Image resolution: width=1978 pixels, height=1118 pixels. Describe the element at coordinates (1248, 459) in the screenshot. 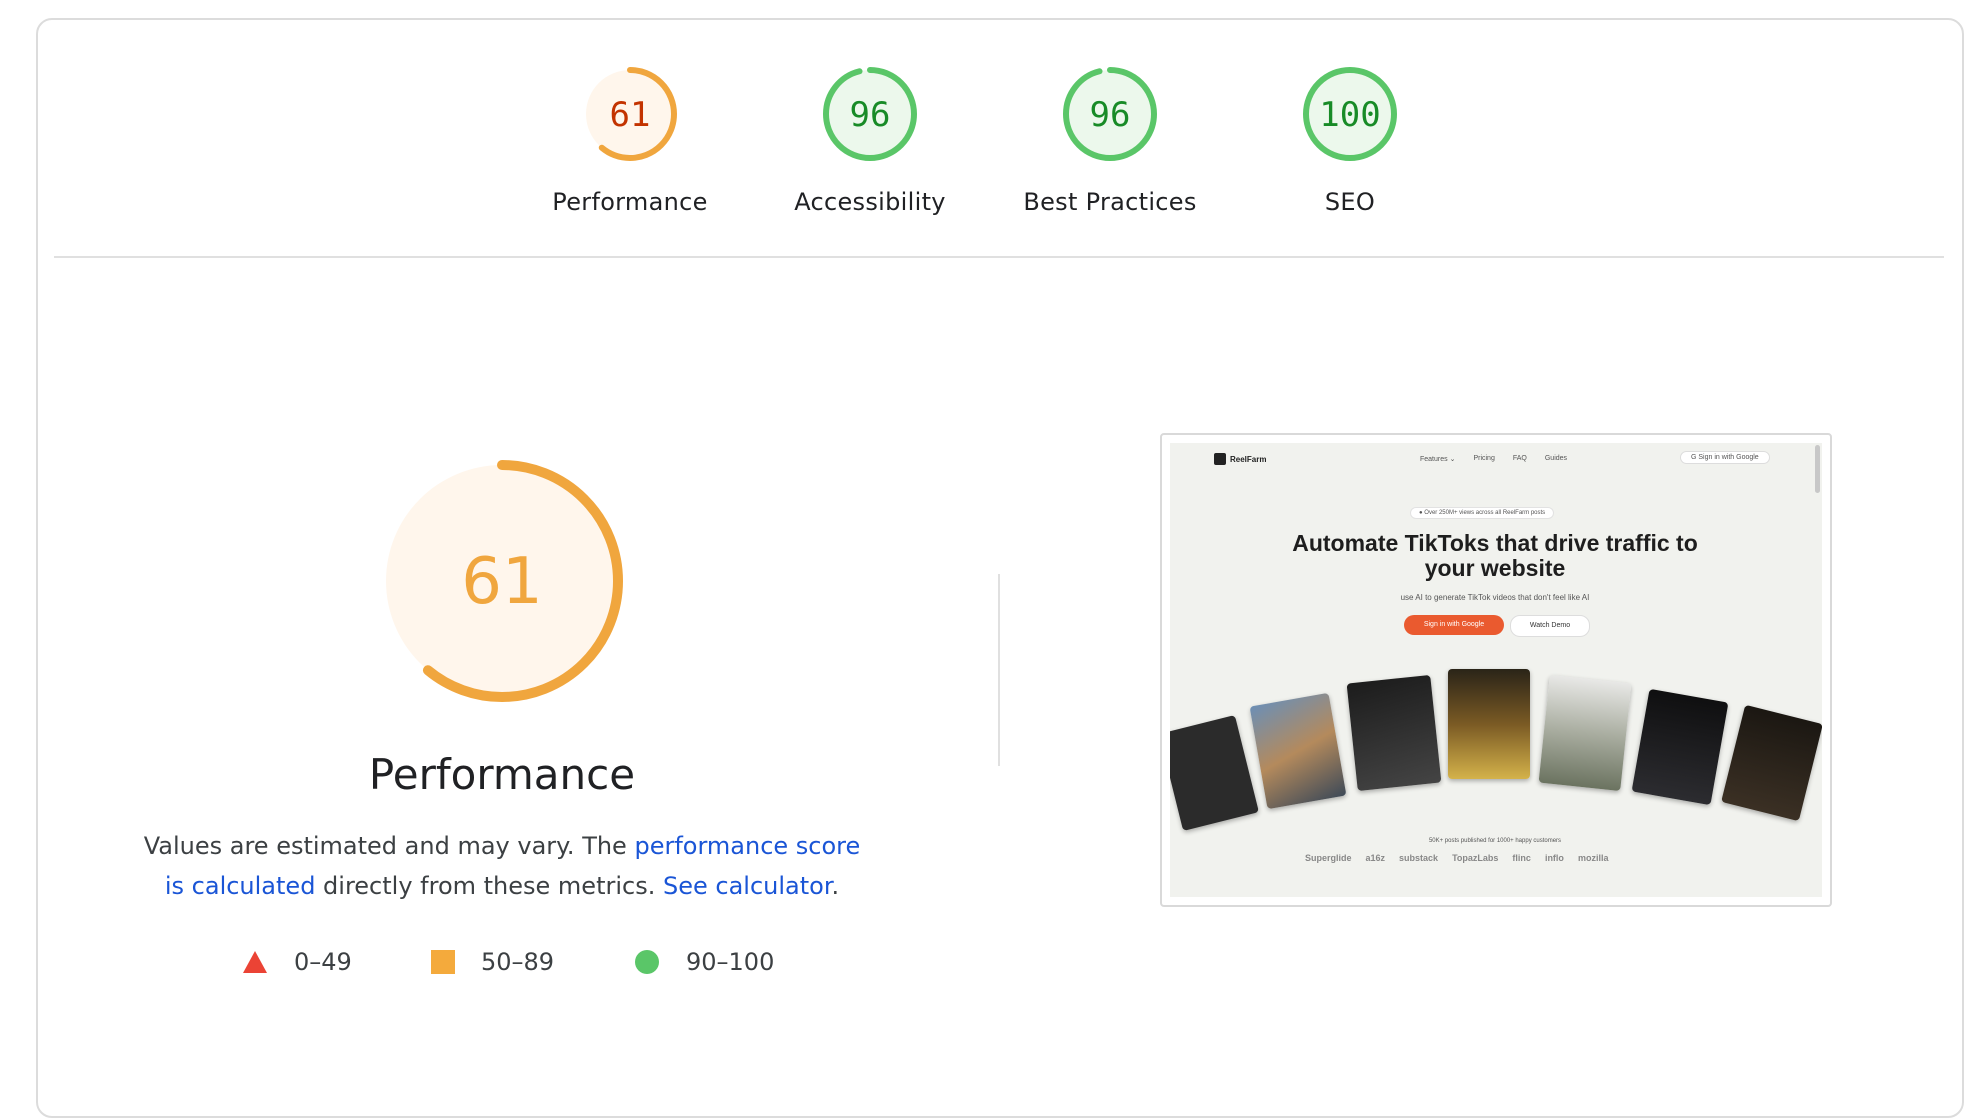

I see `screenshot-logo-text: ReelFarm` at that location.